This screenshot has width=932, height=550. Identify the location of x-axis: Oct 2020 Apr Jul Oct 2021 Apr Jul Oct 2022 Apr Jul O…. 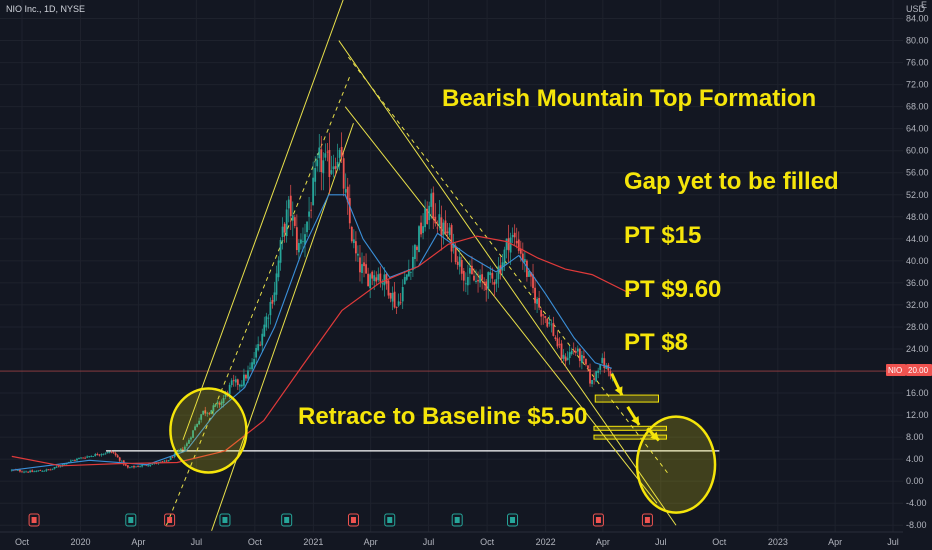
(451, 539).